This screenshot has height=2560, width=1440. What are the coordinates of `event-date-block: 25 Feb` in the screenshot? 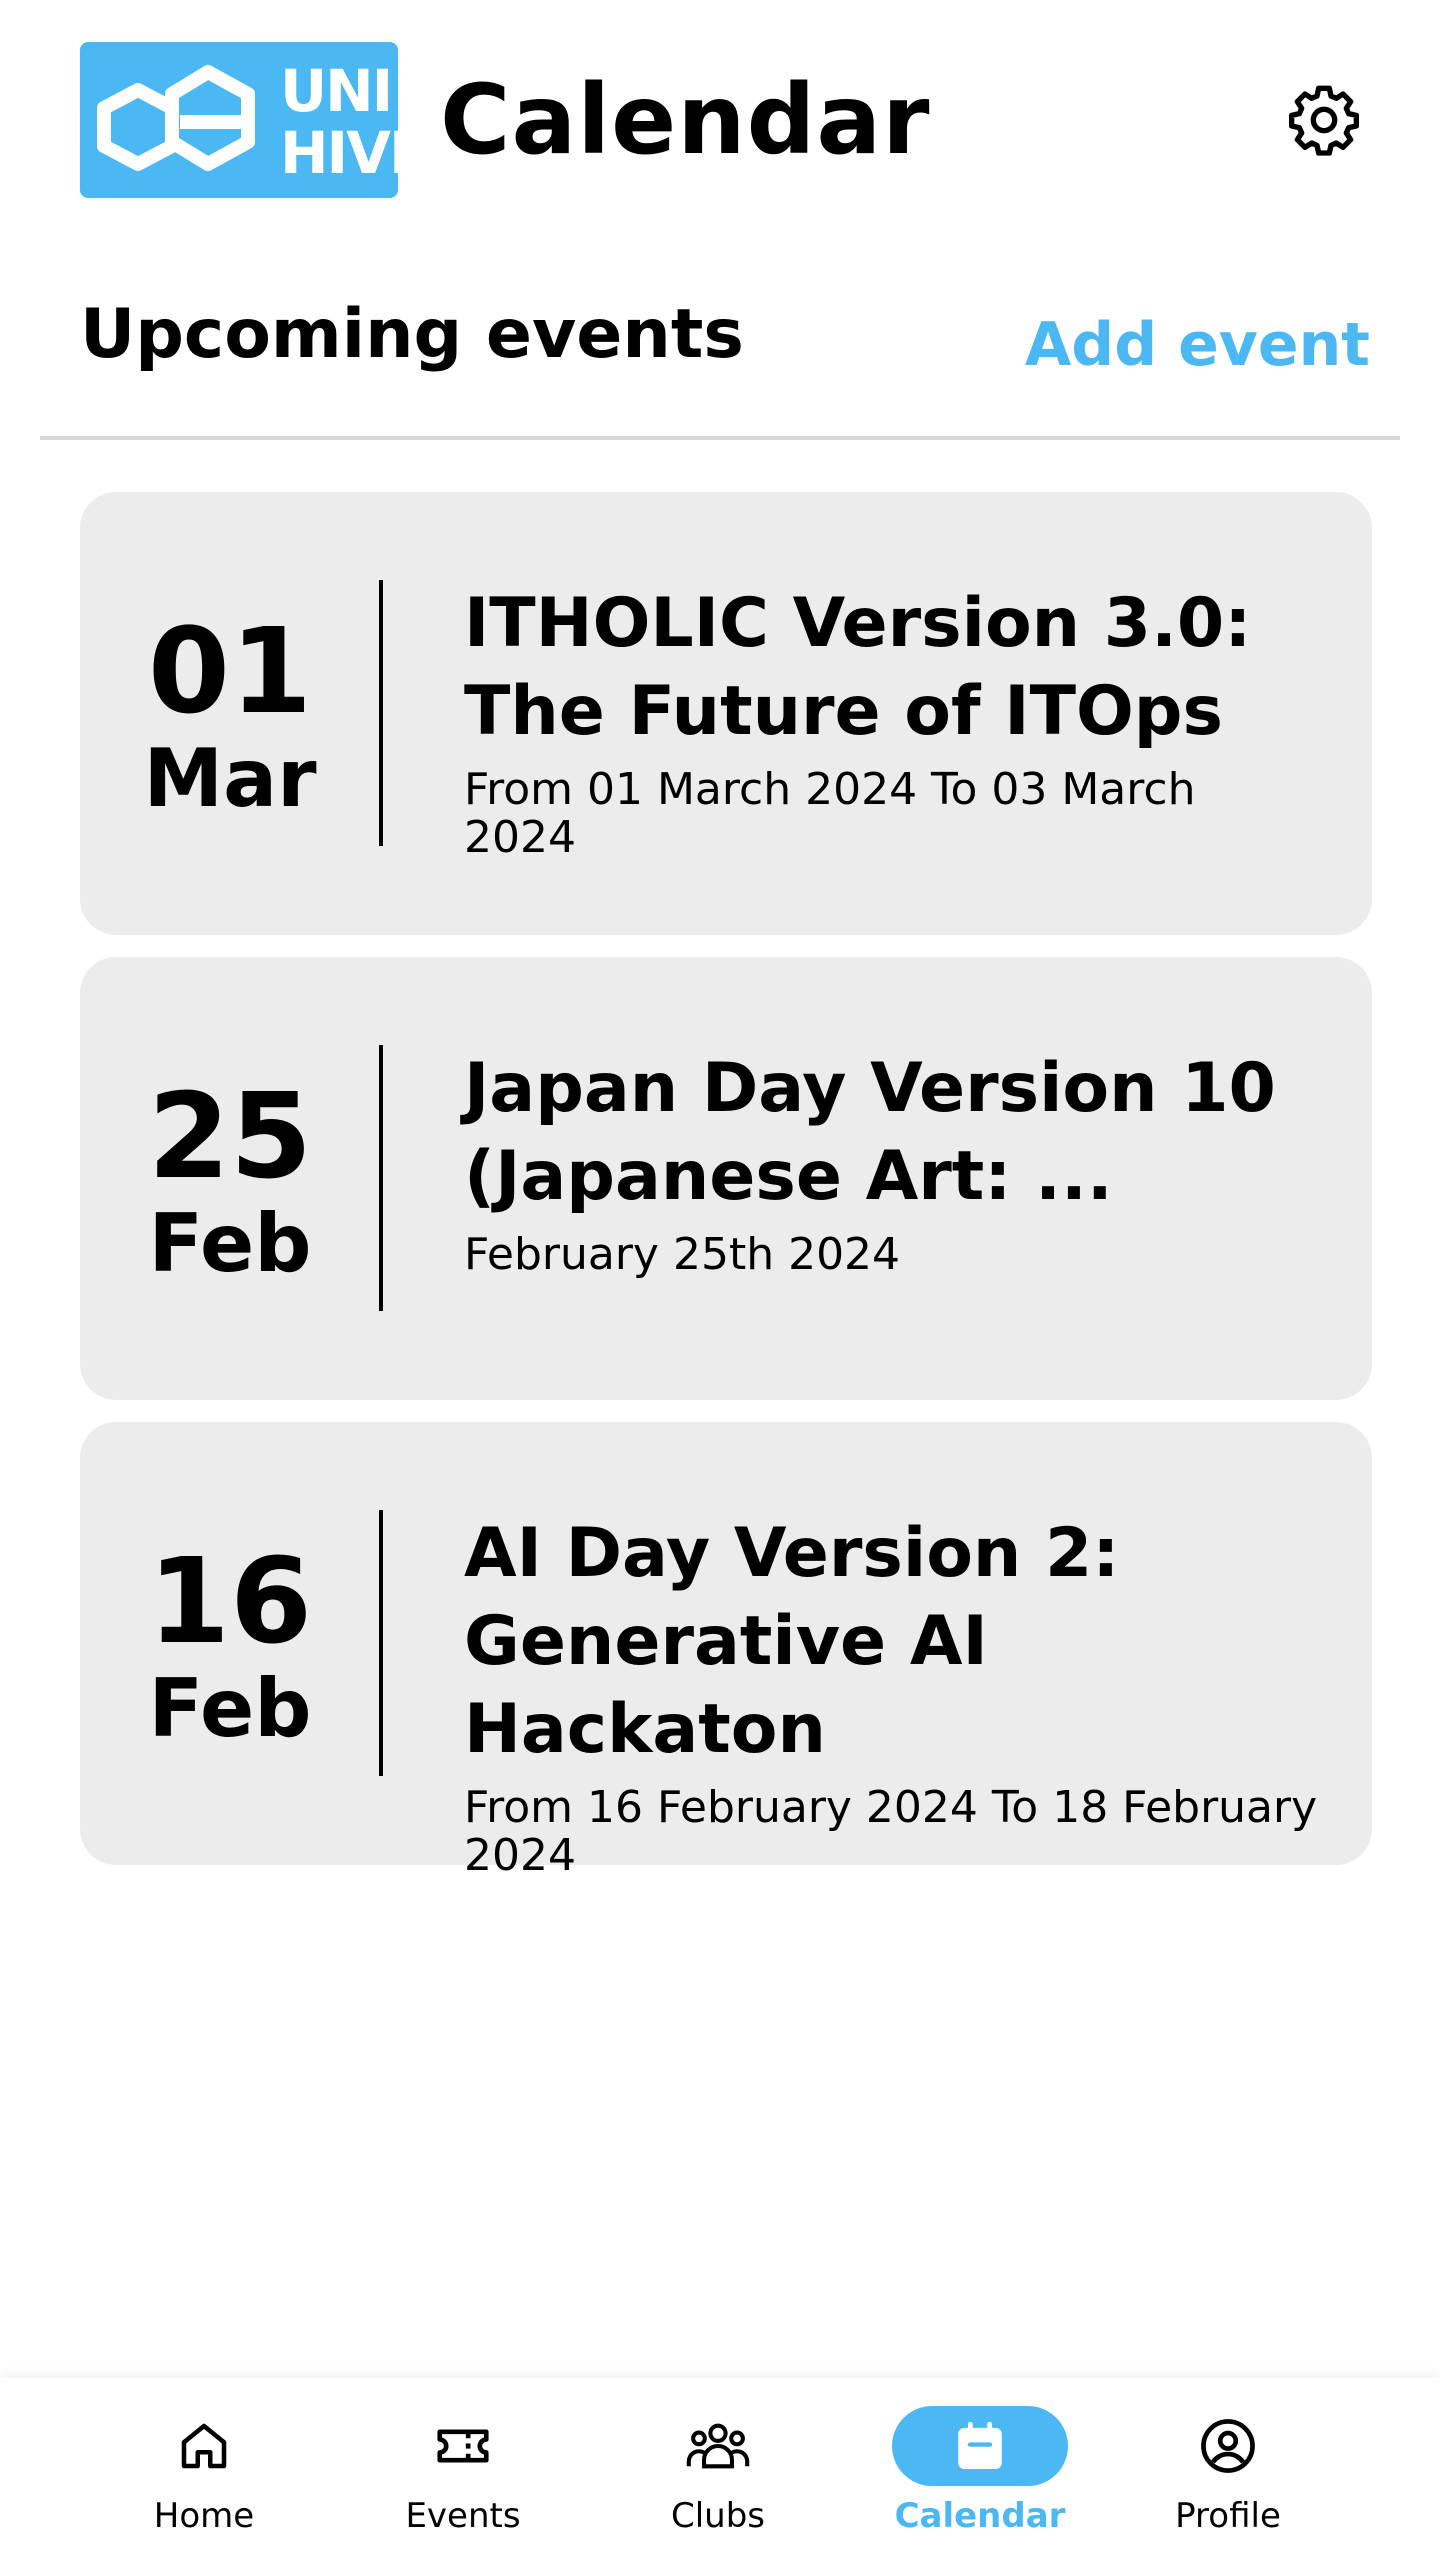 It's located at (230, 1178).